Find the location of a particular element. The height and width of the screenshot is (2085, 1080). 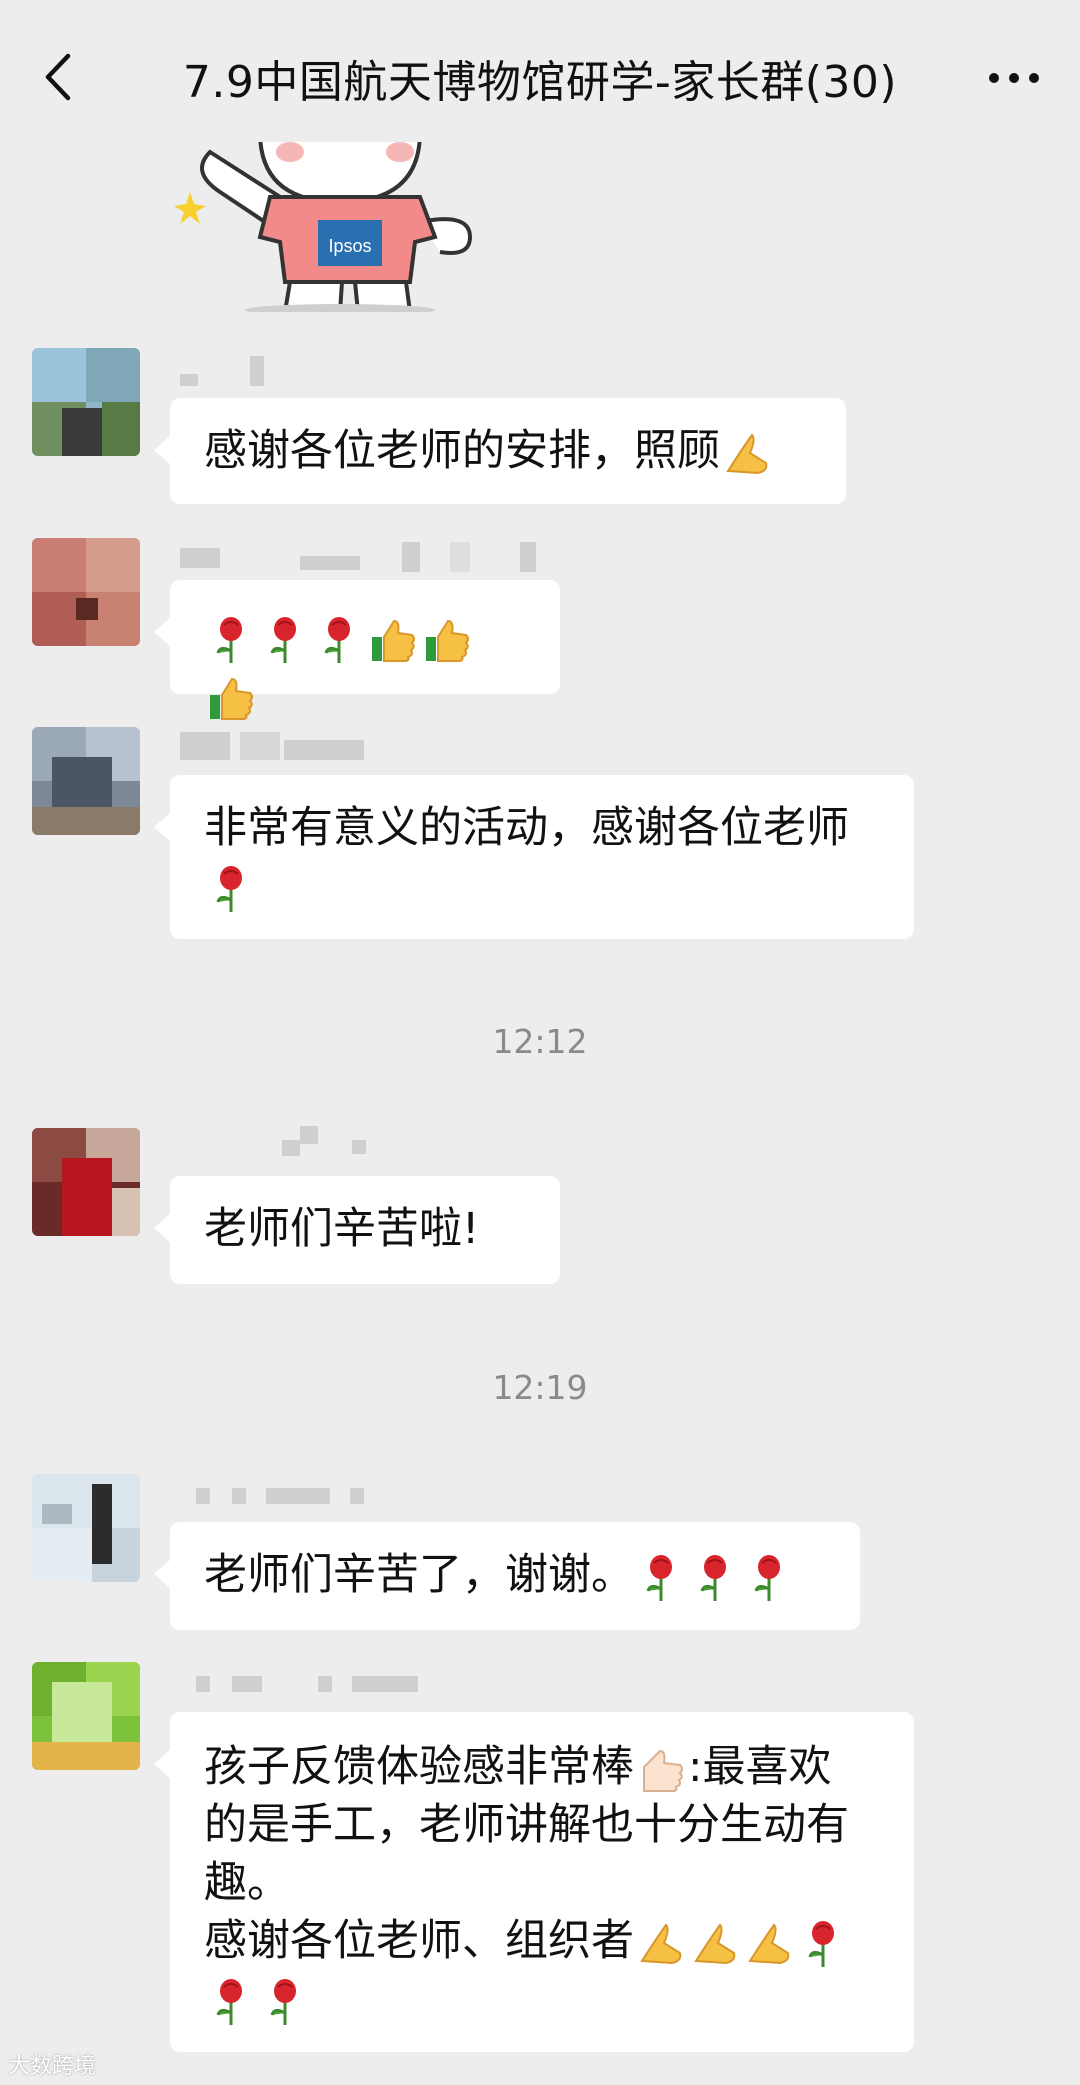

message-bubble: 老师们辛苦啦! is located at coordinates (357, 1230).